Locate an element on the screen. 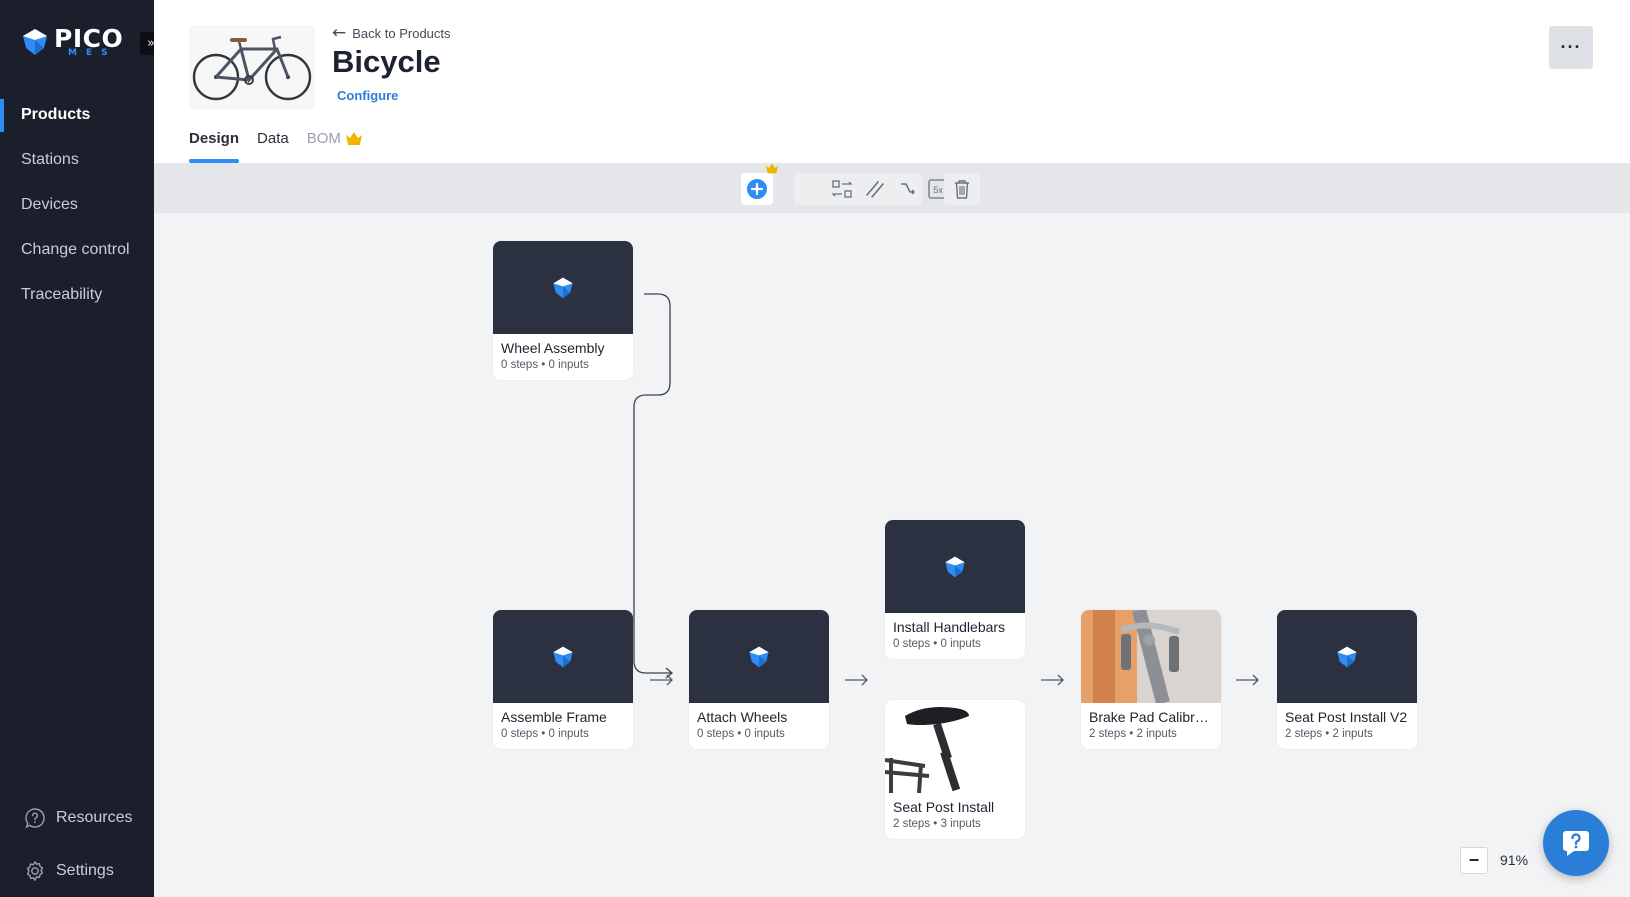 Image resolution: width=1630 pixels, height=897 pixels. swap-icon is located at coordinates (842, 189).